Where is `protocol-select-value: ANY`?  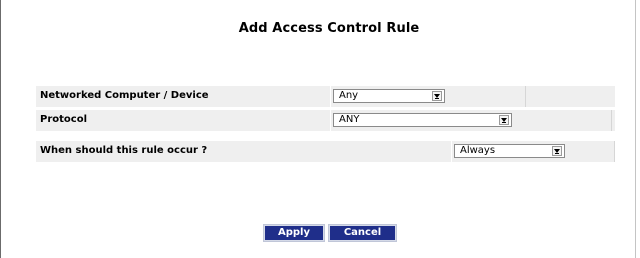 protocol-select-value: ANY is located at coordinates (349, 119).